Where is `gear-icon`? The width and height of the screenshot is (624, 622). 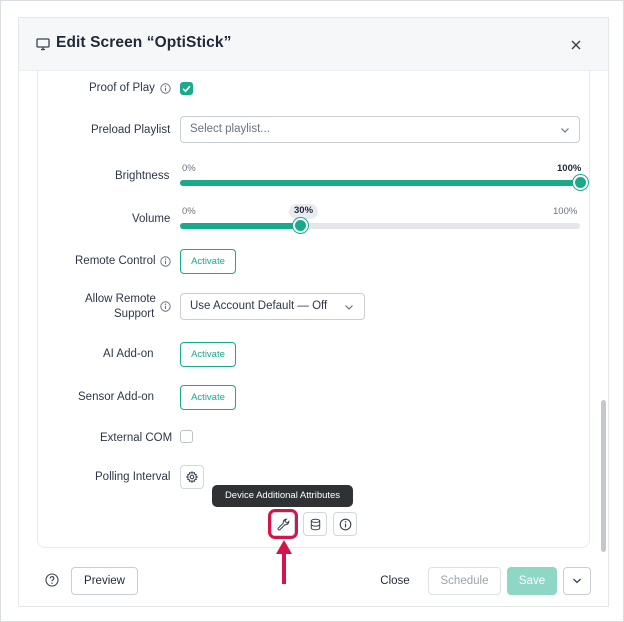
gear-icon is located at coordinates (192, 477).